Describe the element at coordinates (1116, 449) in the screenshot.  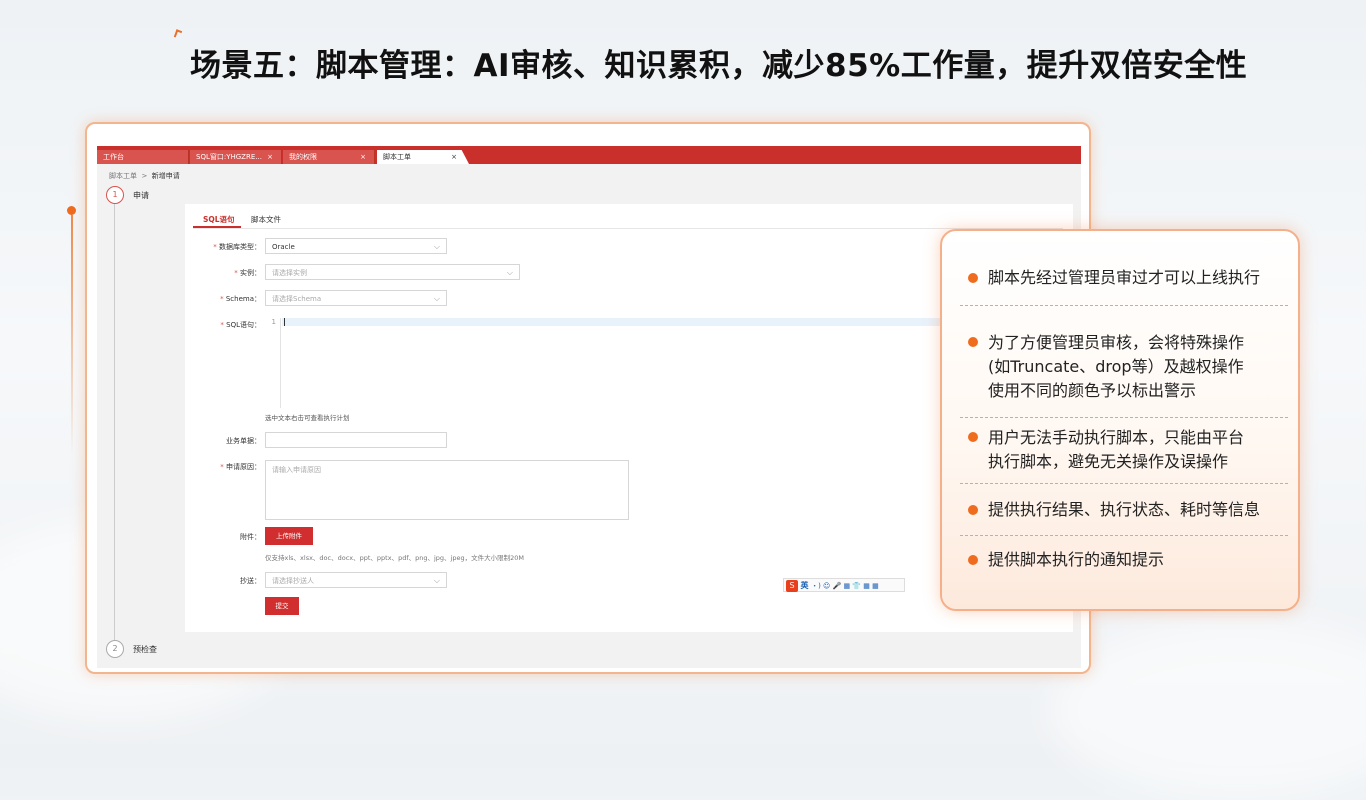
I see `feature-item-3: 用户无法手动执行脚本，只能由平台 执行脚本，避免无关操作及误操作` at that location.